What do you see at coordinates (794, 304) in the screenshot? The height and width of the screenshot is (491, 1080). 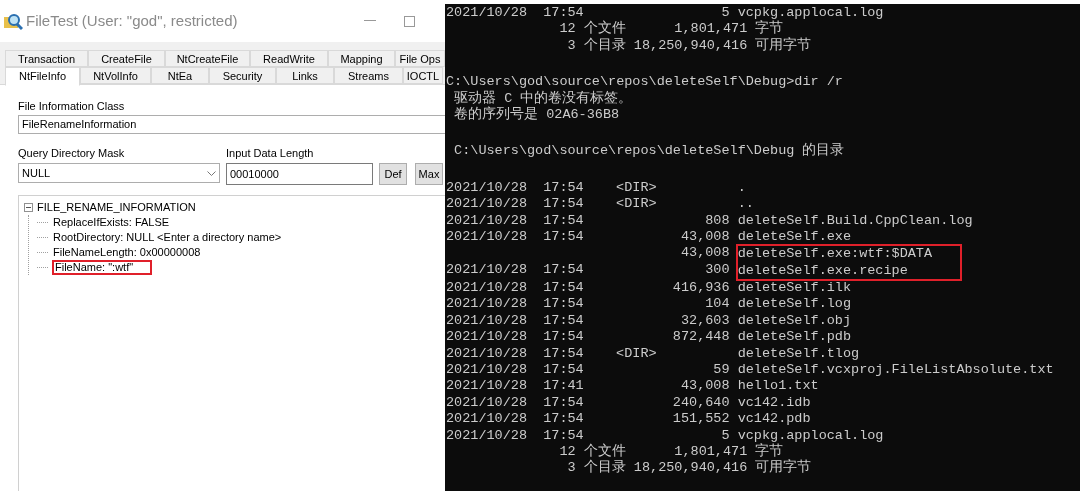 I see `file-name: deleteSelf.log` at bounding box center [794, 304].